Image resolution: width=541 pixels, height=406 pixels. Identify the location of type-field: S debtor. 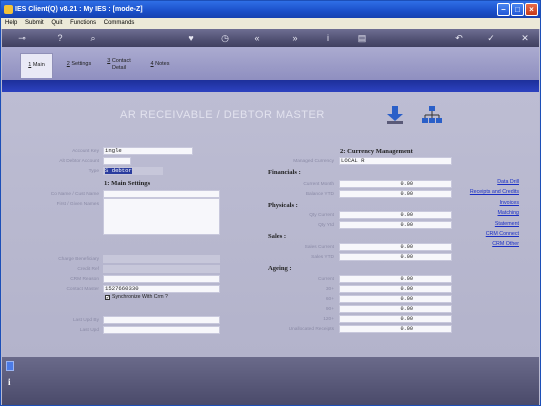
(133, 171).